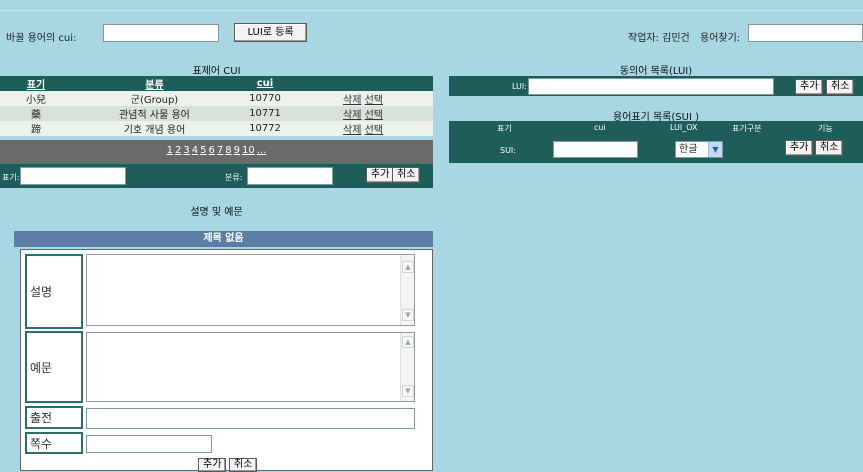 The image size is (863, 472). Describe the element at coordinates (508, 150) in the screenshot. I see `sui-label: SUI:` at that location.